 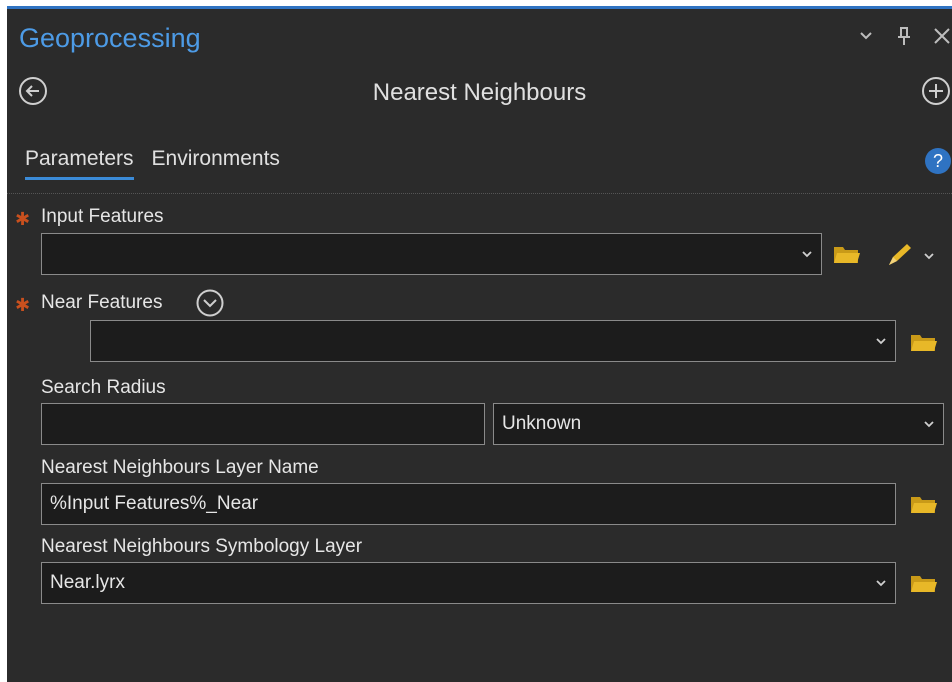 What do you see at coordinates (79, 163) in the screenshot?
I see `tab-parameters: Parameters` at bounding box center [79, 163].